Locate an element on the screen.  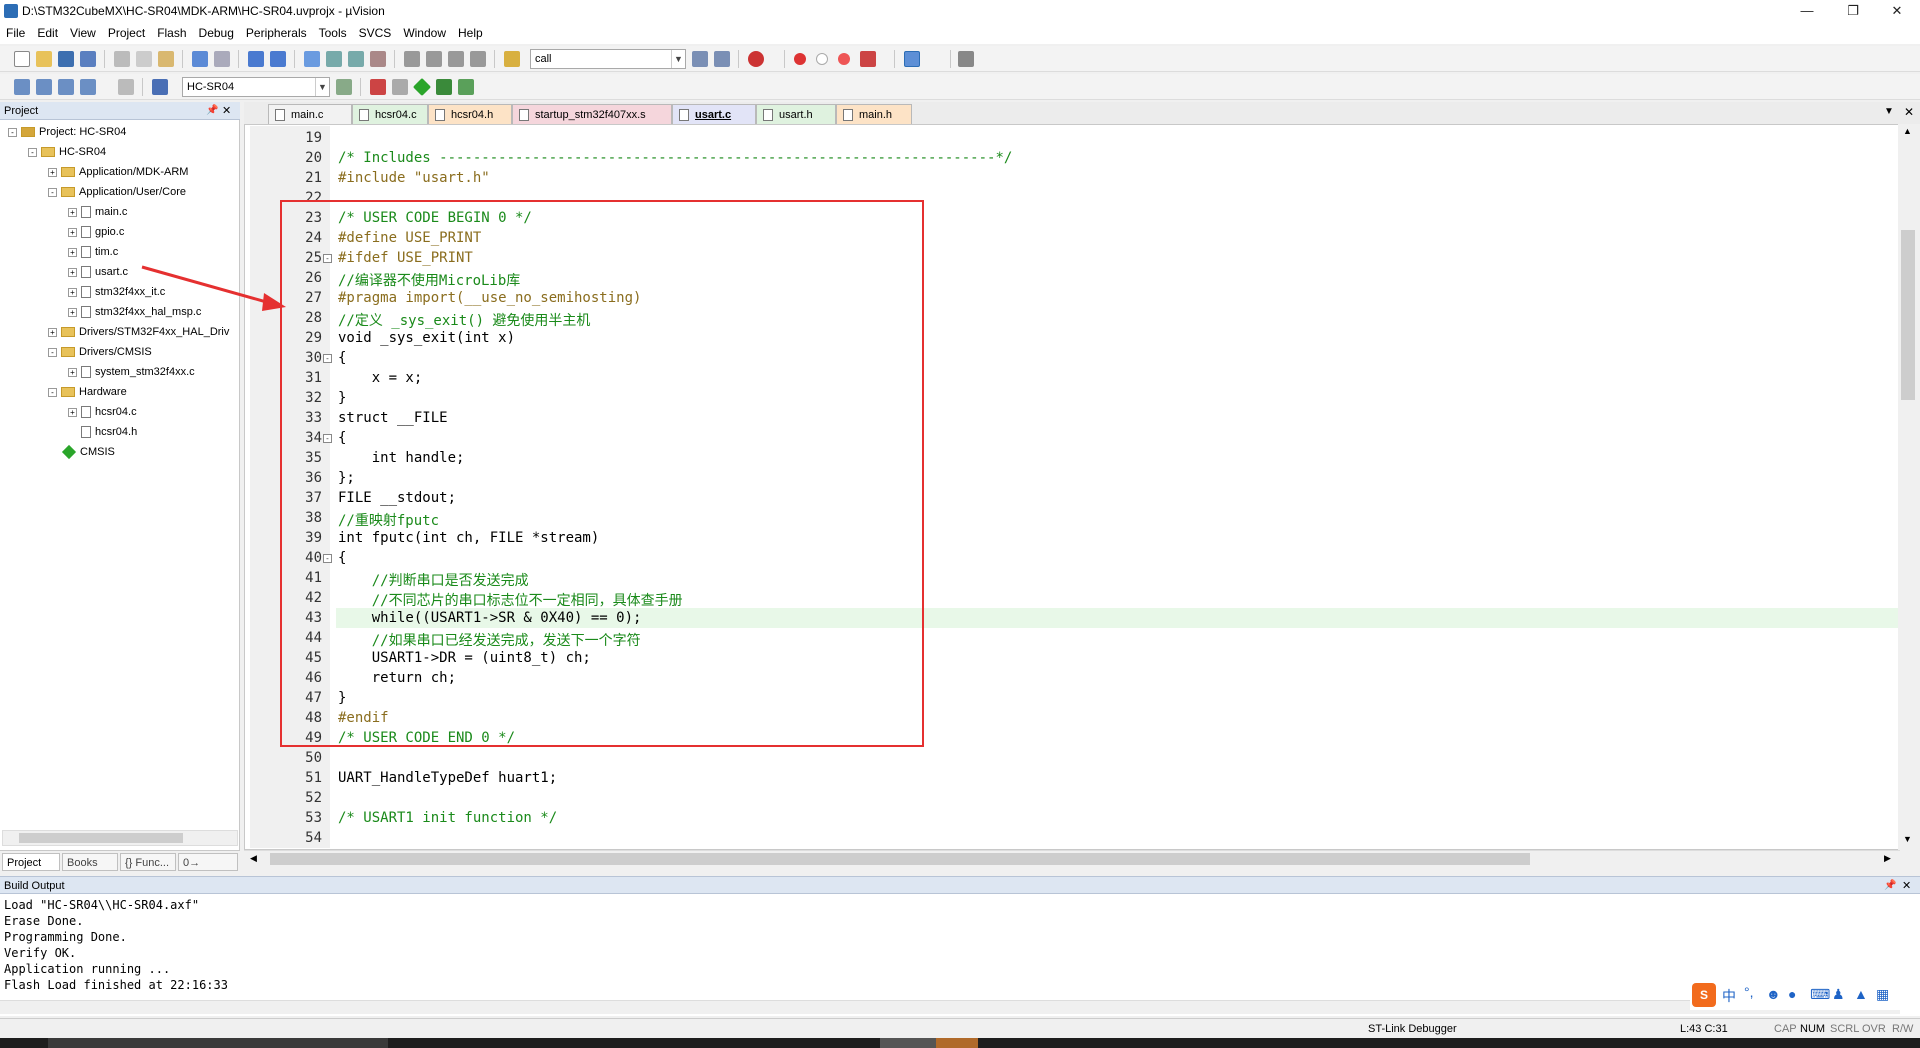
tree-group-cmsis: - Drivers/CMSIS is located at coordinates (100, 352).